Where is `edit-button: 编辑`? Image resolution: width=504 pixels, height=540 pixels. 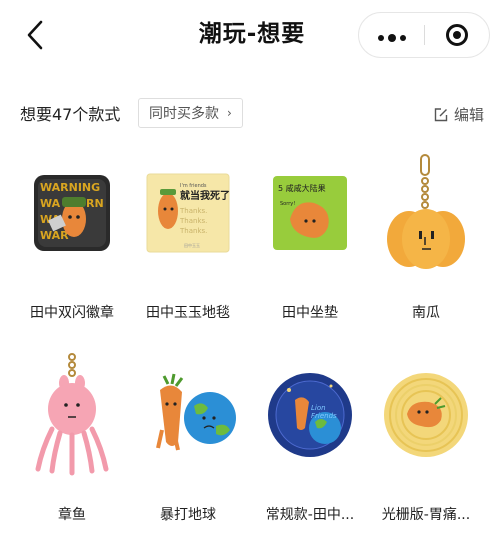 edit-button: 编辑 is located at coordinates (459, 115).